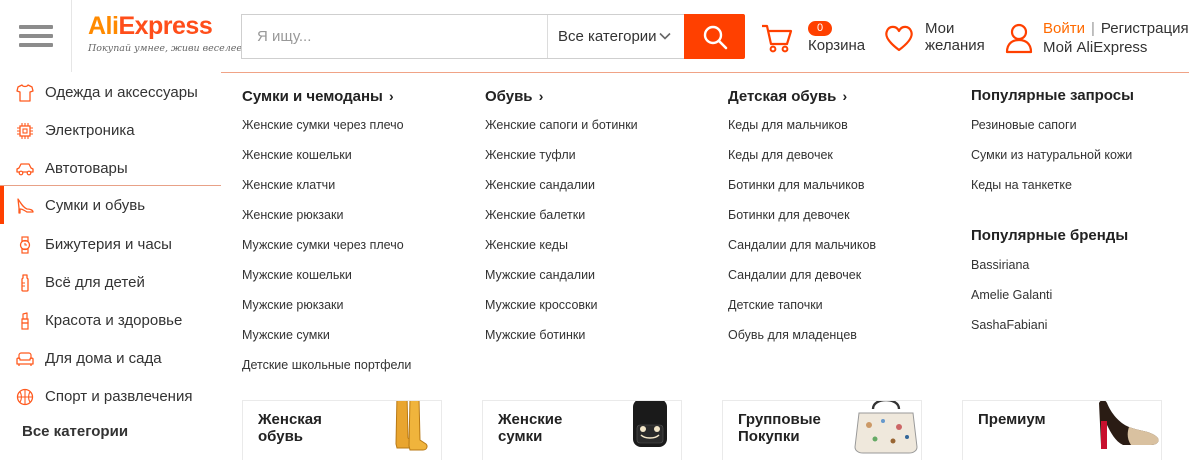 The height and width of the screenshot is (460, 1189). What do you see at coordinates (1080, 273) in the screenshot?
I see `menu-link: Bassiriana` at bounding box center [1080, 273].